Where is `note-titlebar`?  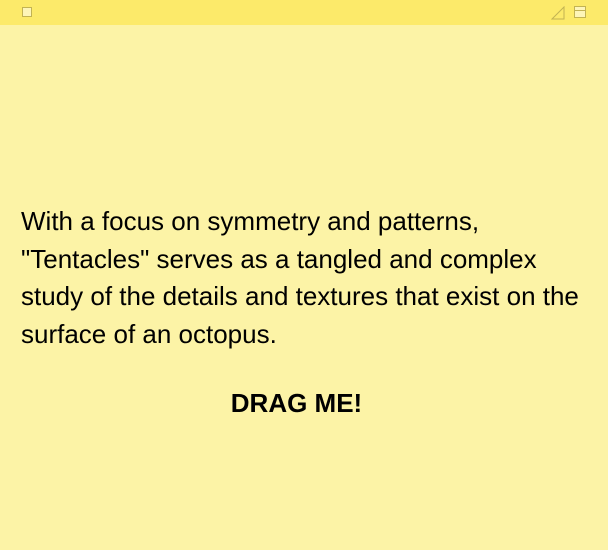 note-titlebar is located at coordinates (304, 12).